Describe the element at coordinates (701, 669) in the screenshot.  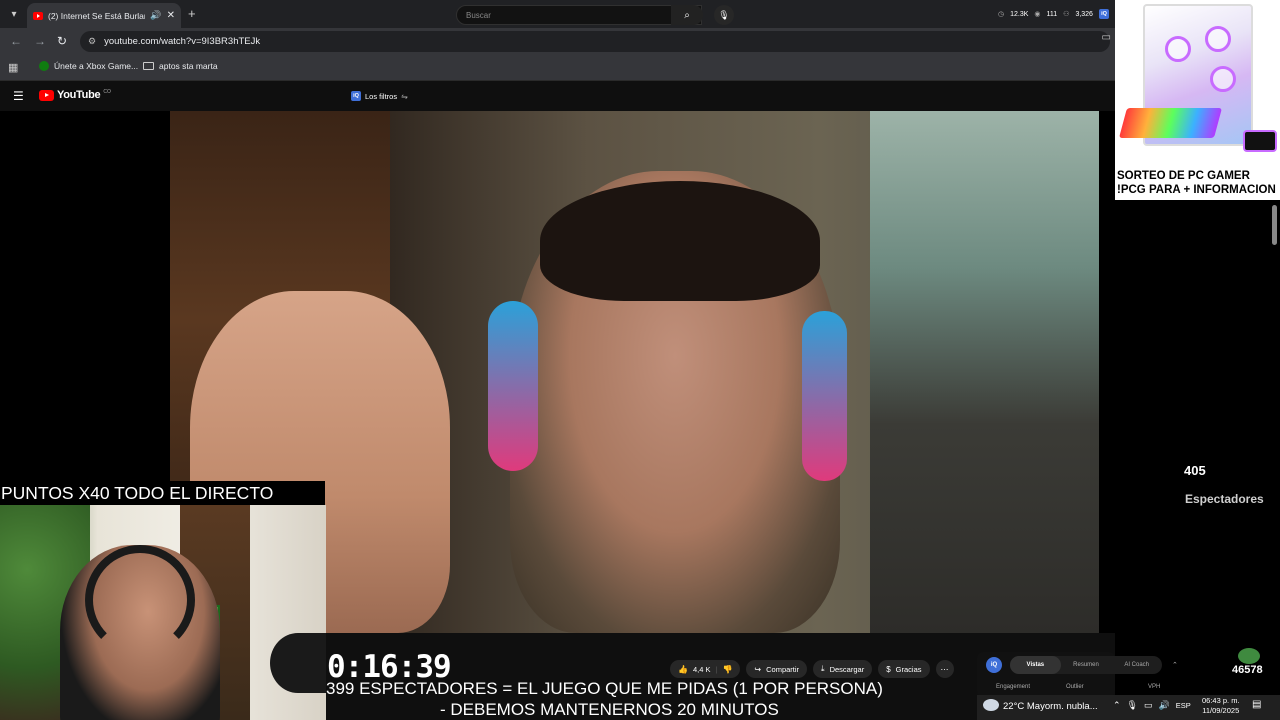
I see `like-count: 4,4 K` at that location.